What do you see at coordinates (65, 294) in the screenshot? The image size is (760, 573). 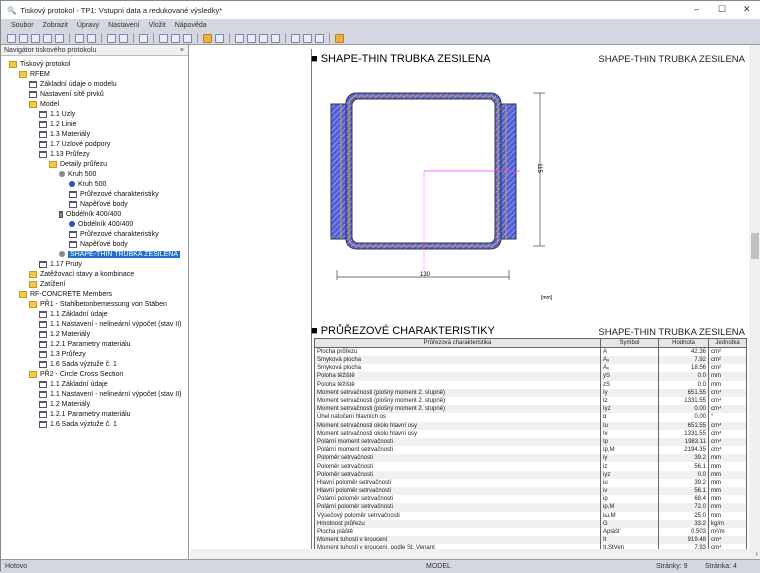 I see `tree-item: RF-CONCRETE Members` at bounding box center [65, 294].